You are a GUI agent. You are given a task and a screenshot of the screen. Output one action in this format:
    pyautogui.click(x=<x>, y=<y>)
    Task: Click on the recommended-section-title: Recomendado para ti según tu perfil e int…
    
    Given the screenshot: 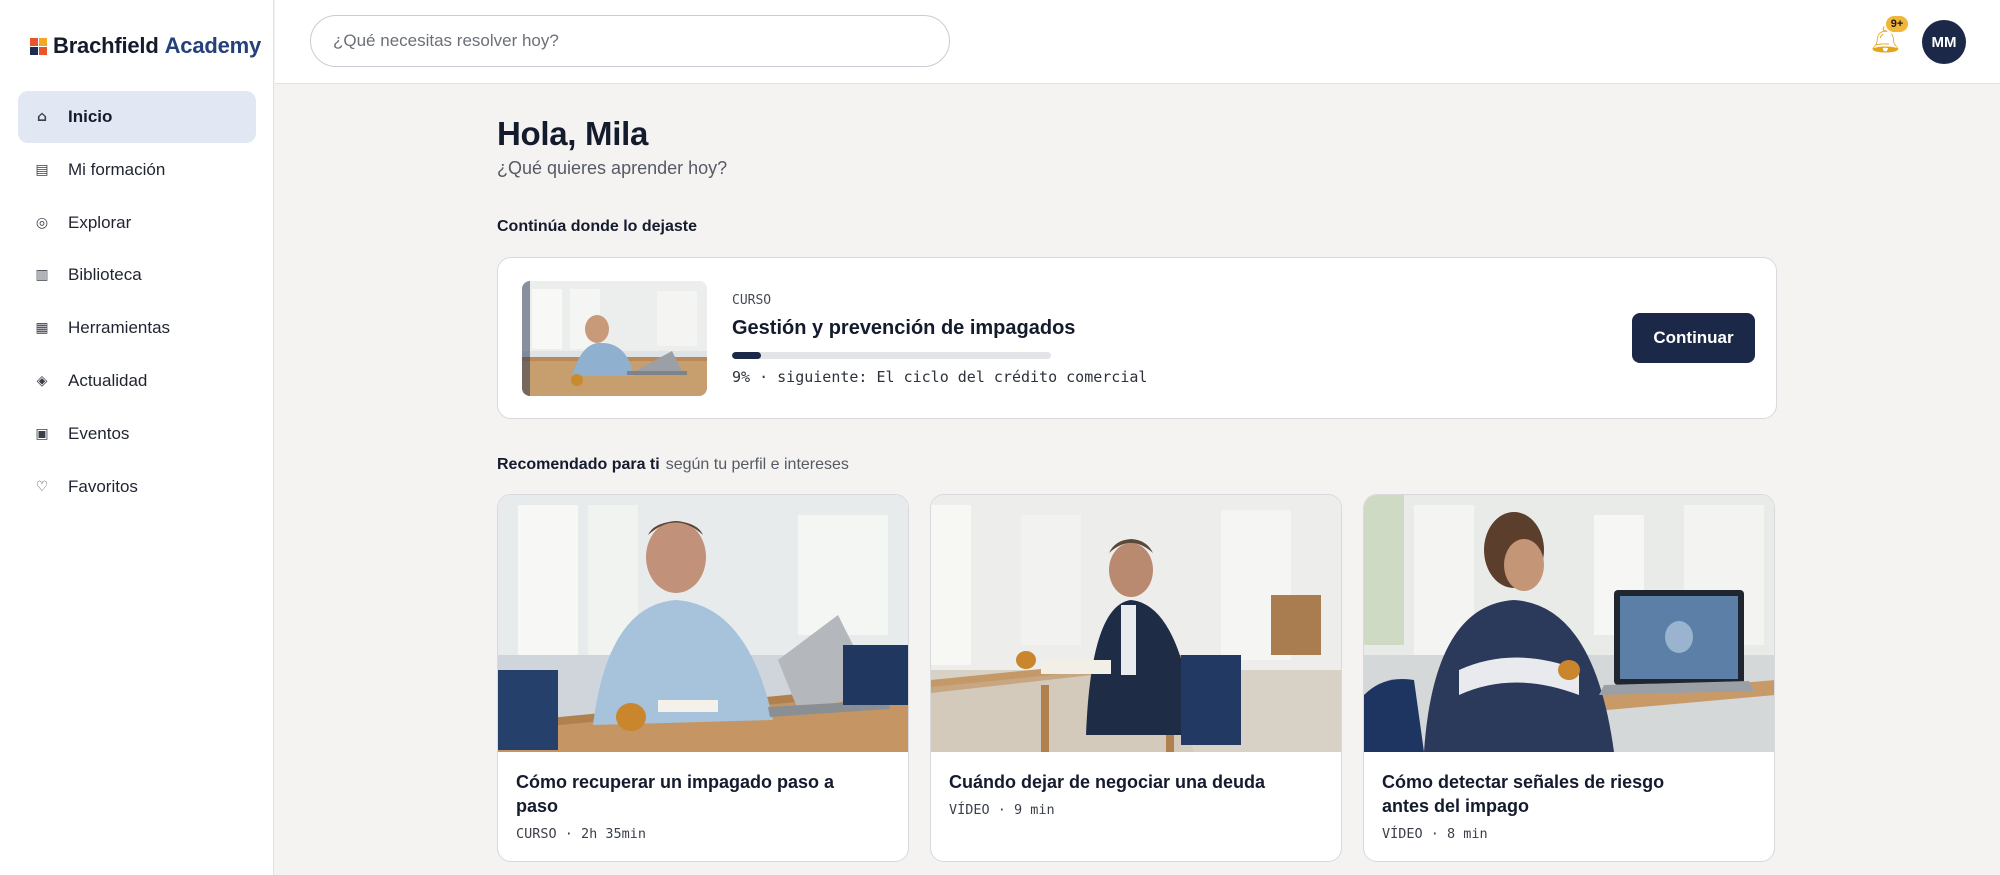 What is the action you would take?
    pyautogui.click(x=673, y=465)
    